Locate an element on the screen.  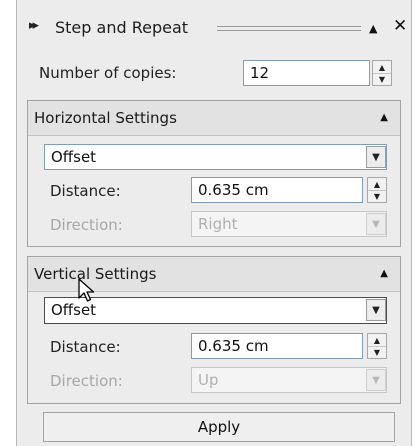
apply-button: Apply is located at coordinates (219, 427).